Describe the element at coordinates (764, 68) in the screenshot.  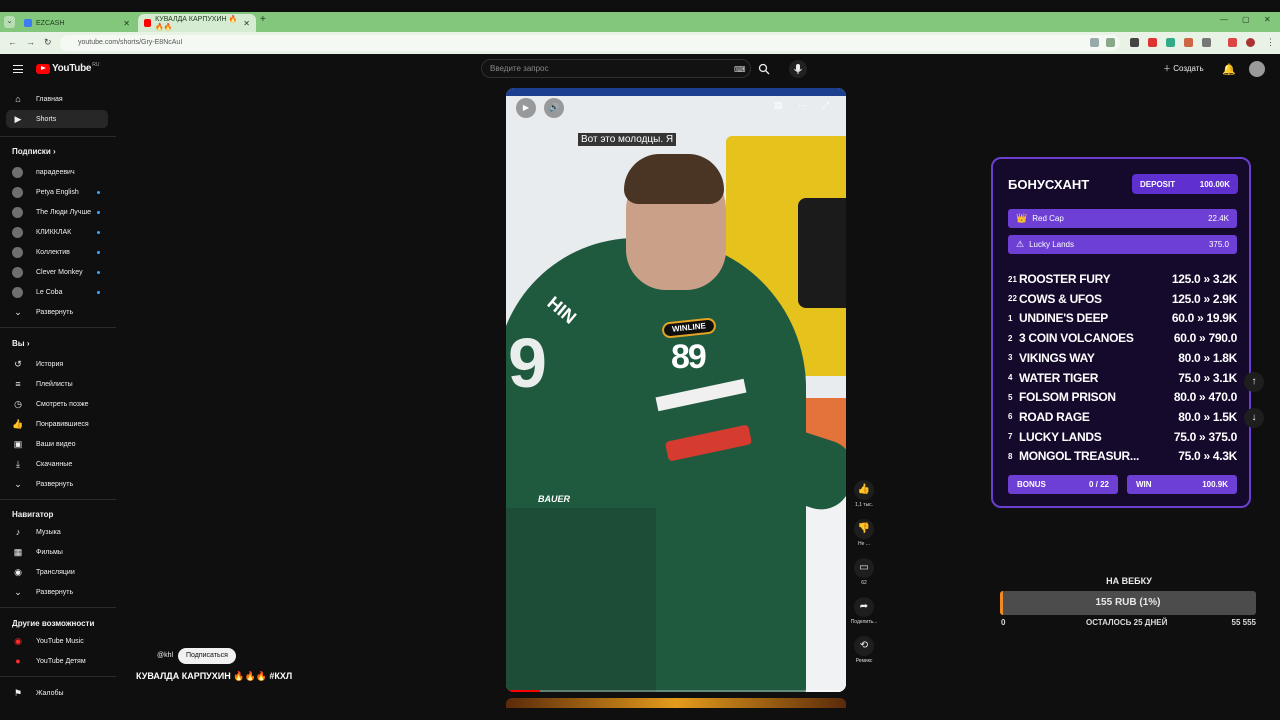
I see `search-icon` at that location.